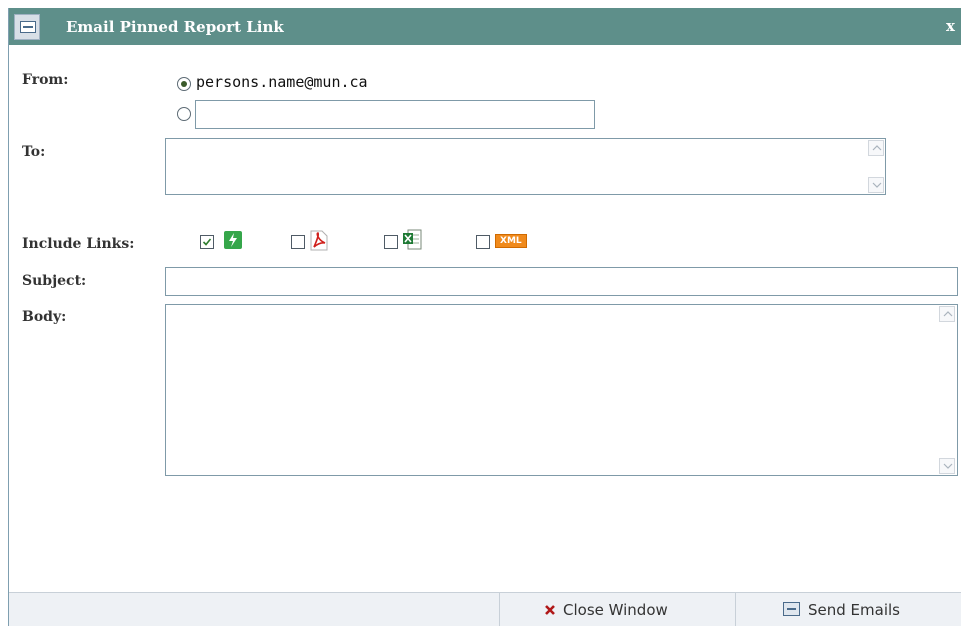  I want to click on from-radio-custom, so click(184, 114).